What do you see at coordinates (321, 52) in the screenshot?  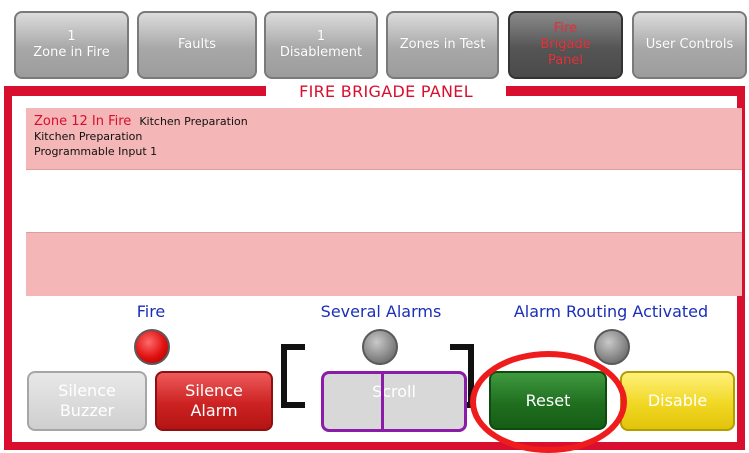 I see `tab-label: Disablement` at bounding box center [321, 52].